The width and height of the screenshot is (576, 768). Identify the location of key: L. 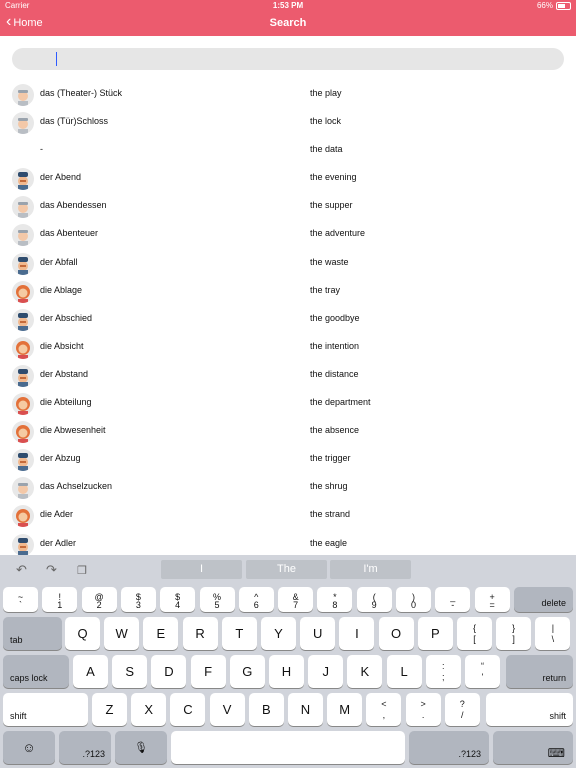
(404, 671).